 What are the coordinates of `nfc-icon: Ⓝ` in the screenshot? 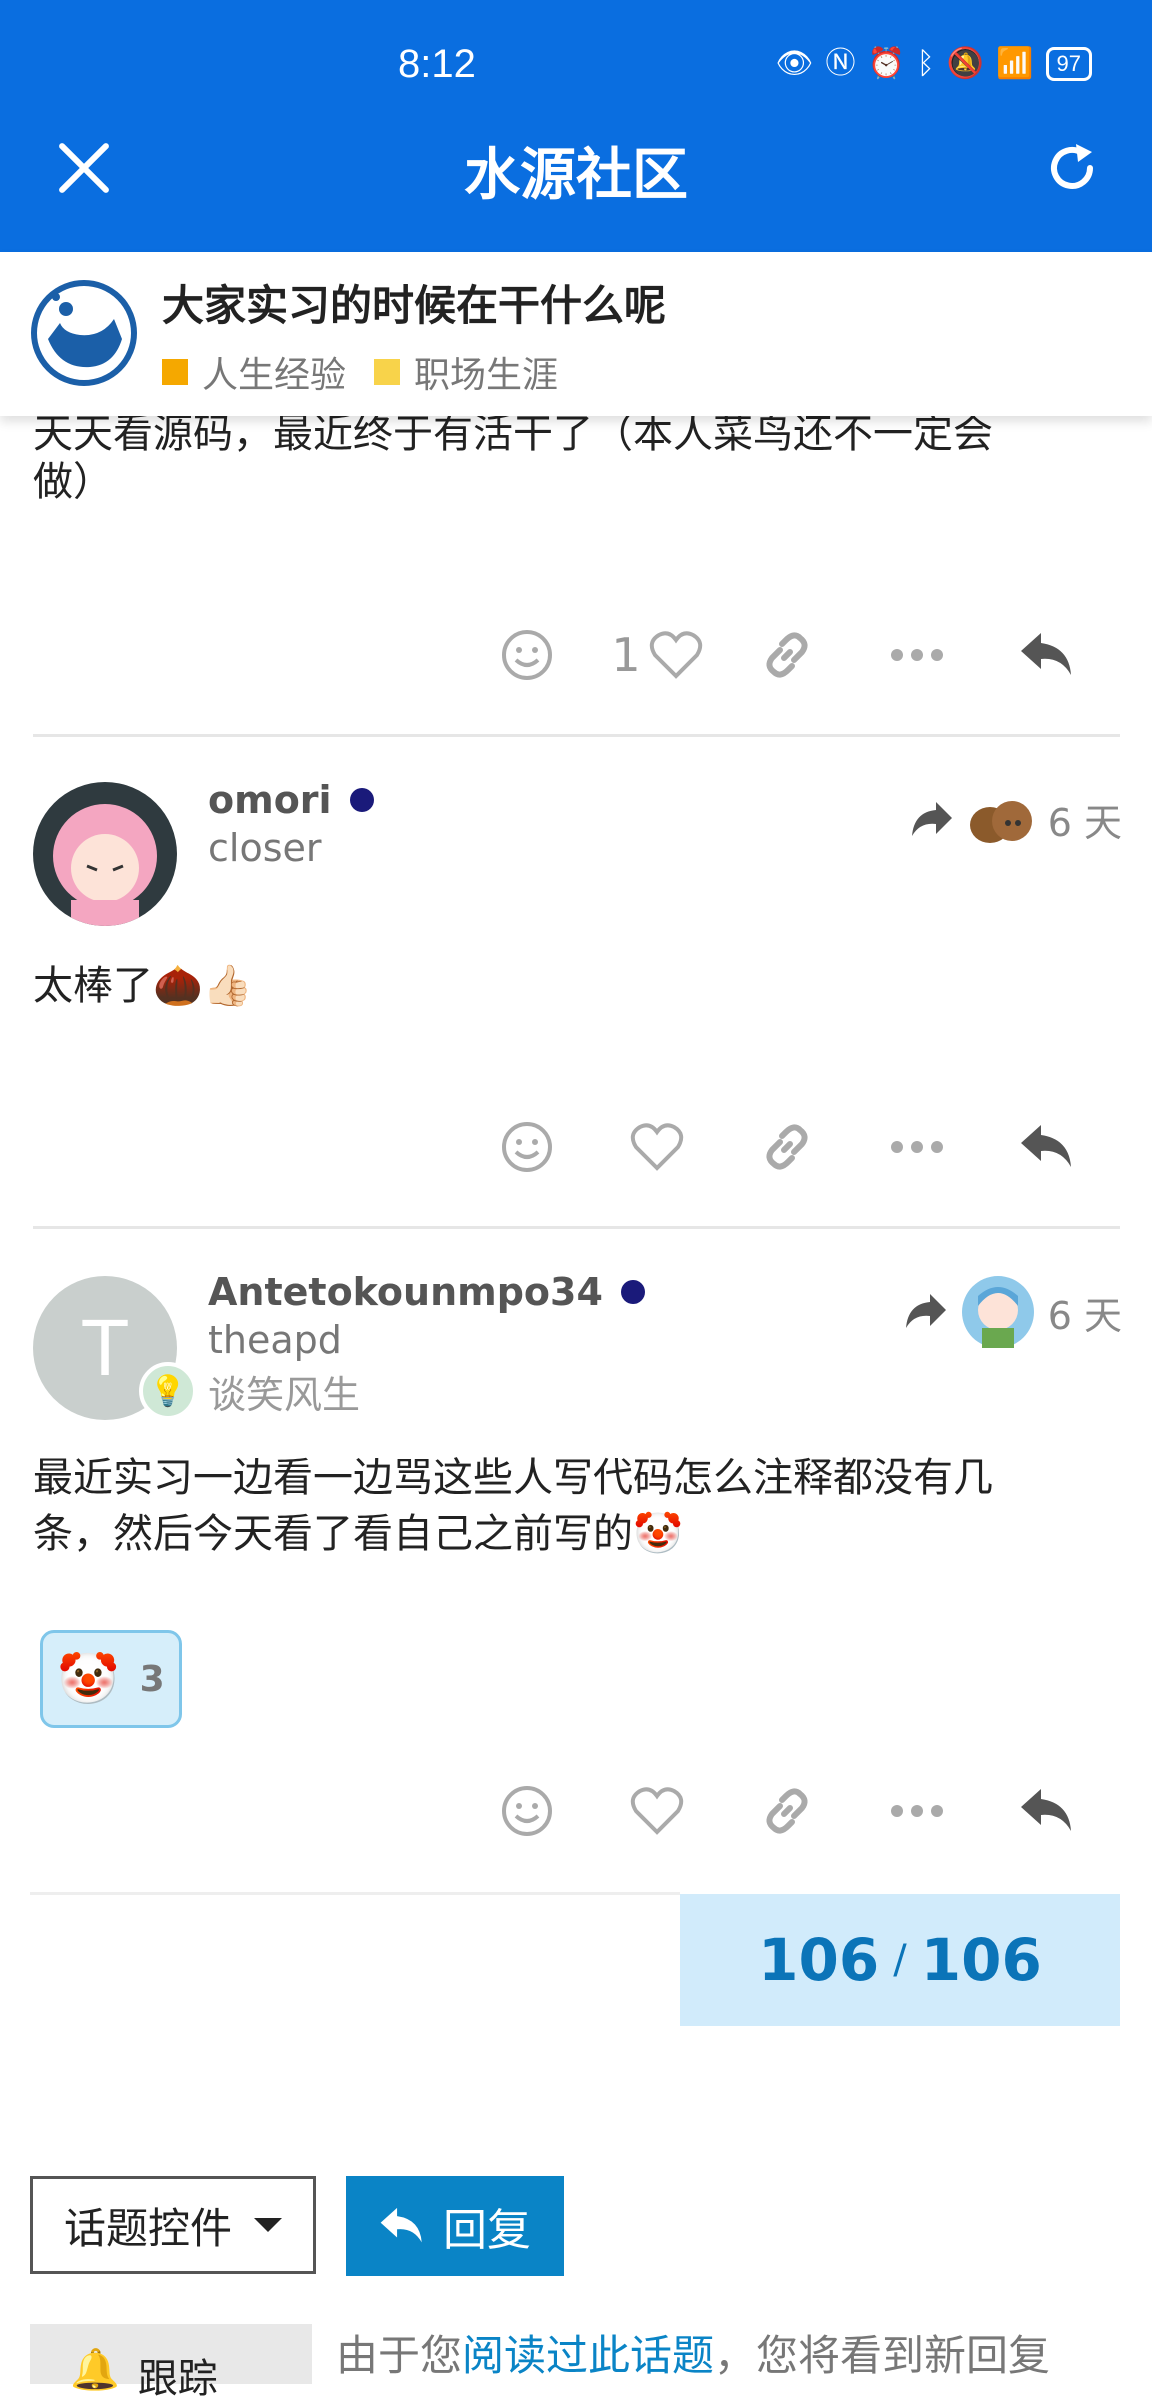 It's located at (840, 63).